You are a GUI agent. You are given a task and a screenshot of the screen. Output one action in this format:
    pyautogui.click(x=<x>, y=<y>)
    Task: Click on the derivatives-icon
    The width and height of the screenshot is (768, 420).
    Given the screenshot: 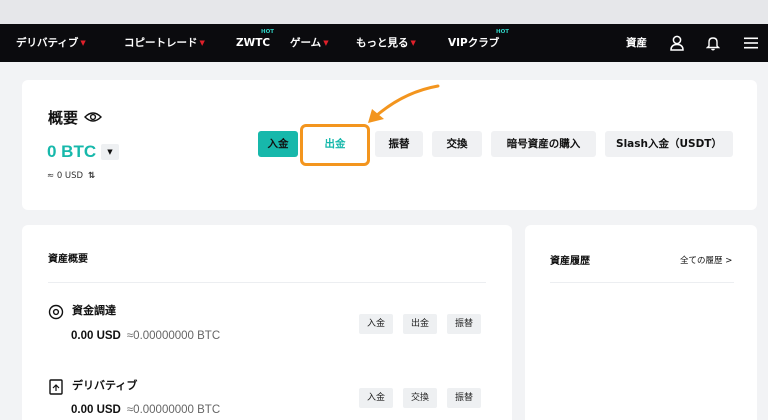 What is the action you would take?
    pyautogui.click(x=56, y=389)
    